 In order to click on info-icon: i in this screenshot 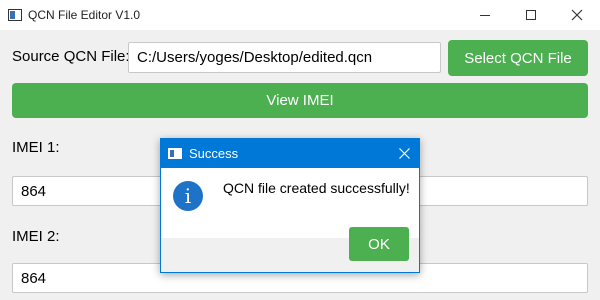, I will do `click(188, 196)`.